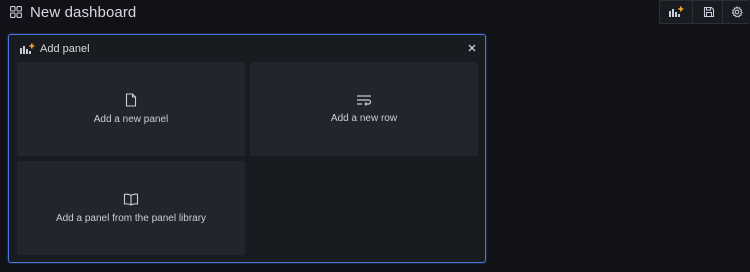 The height and width of the screenshot is (272, 750). I want to click on dashboard-title-group: New dashboard, so click(73, 12).